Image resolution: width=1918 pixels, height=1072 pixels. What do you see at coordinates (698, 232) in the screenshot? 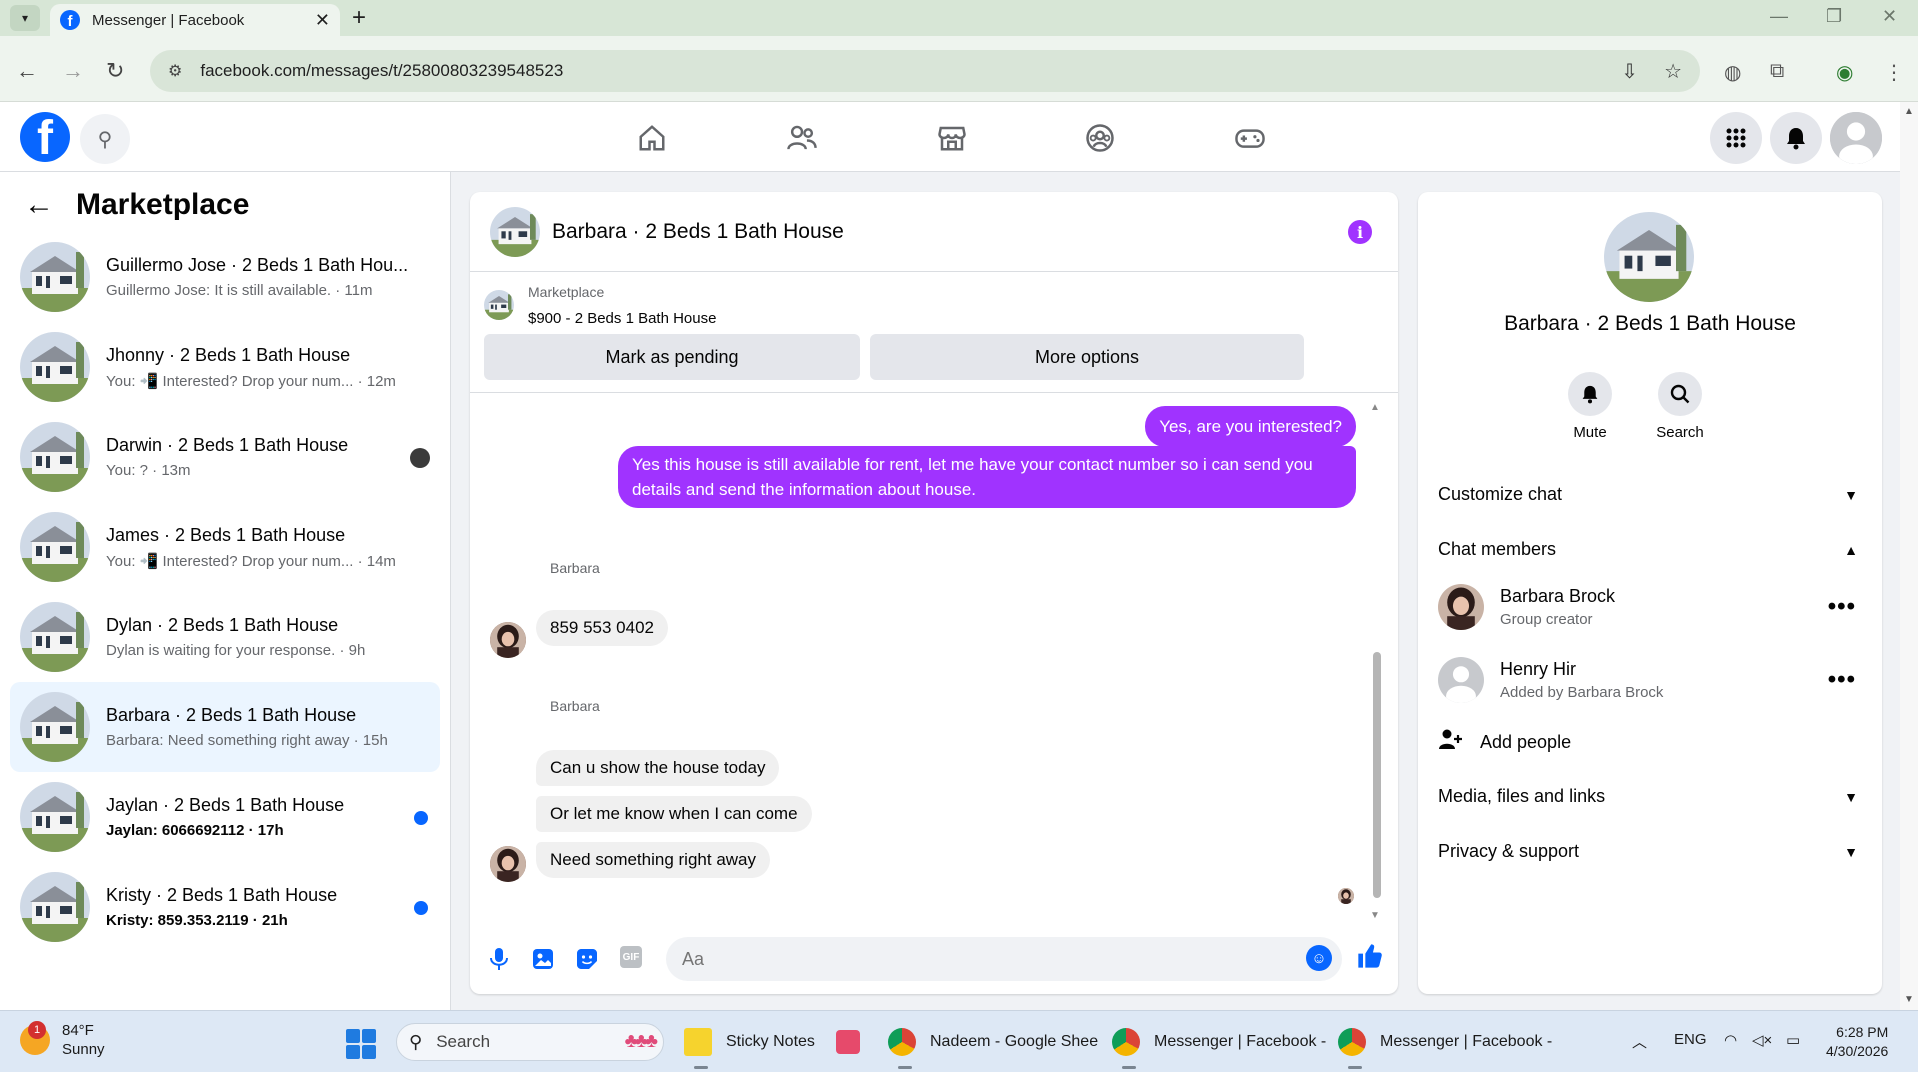
I see `chat-title: Barbara · 2 Beds 1 Bath House` at bounding box center [698, 232].